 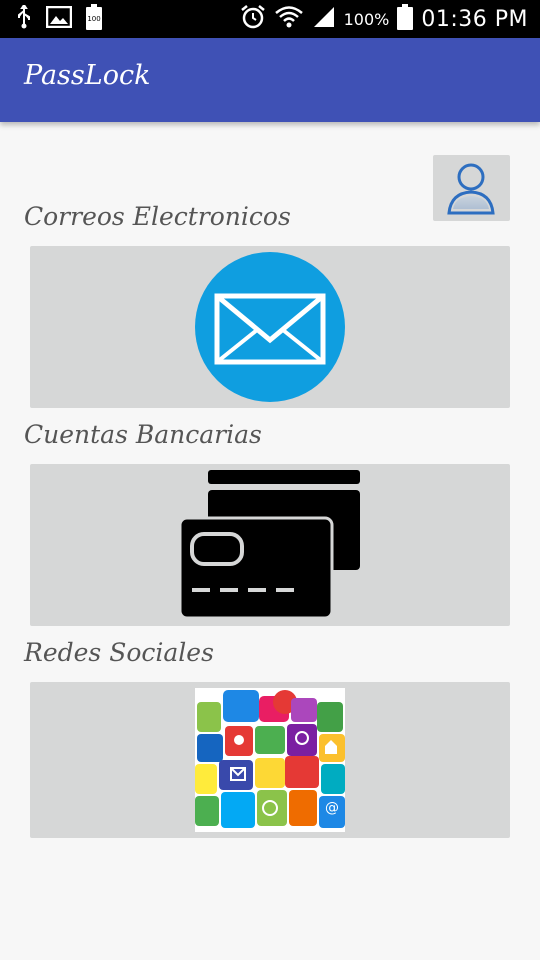 I want to click on app-title: PassLock, so click(x=87, y=75).